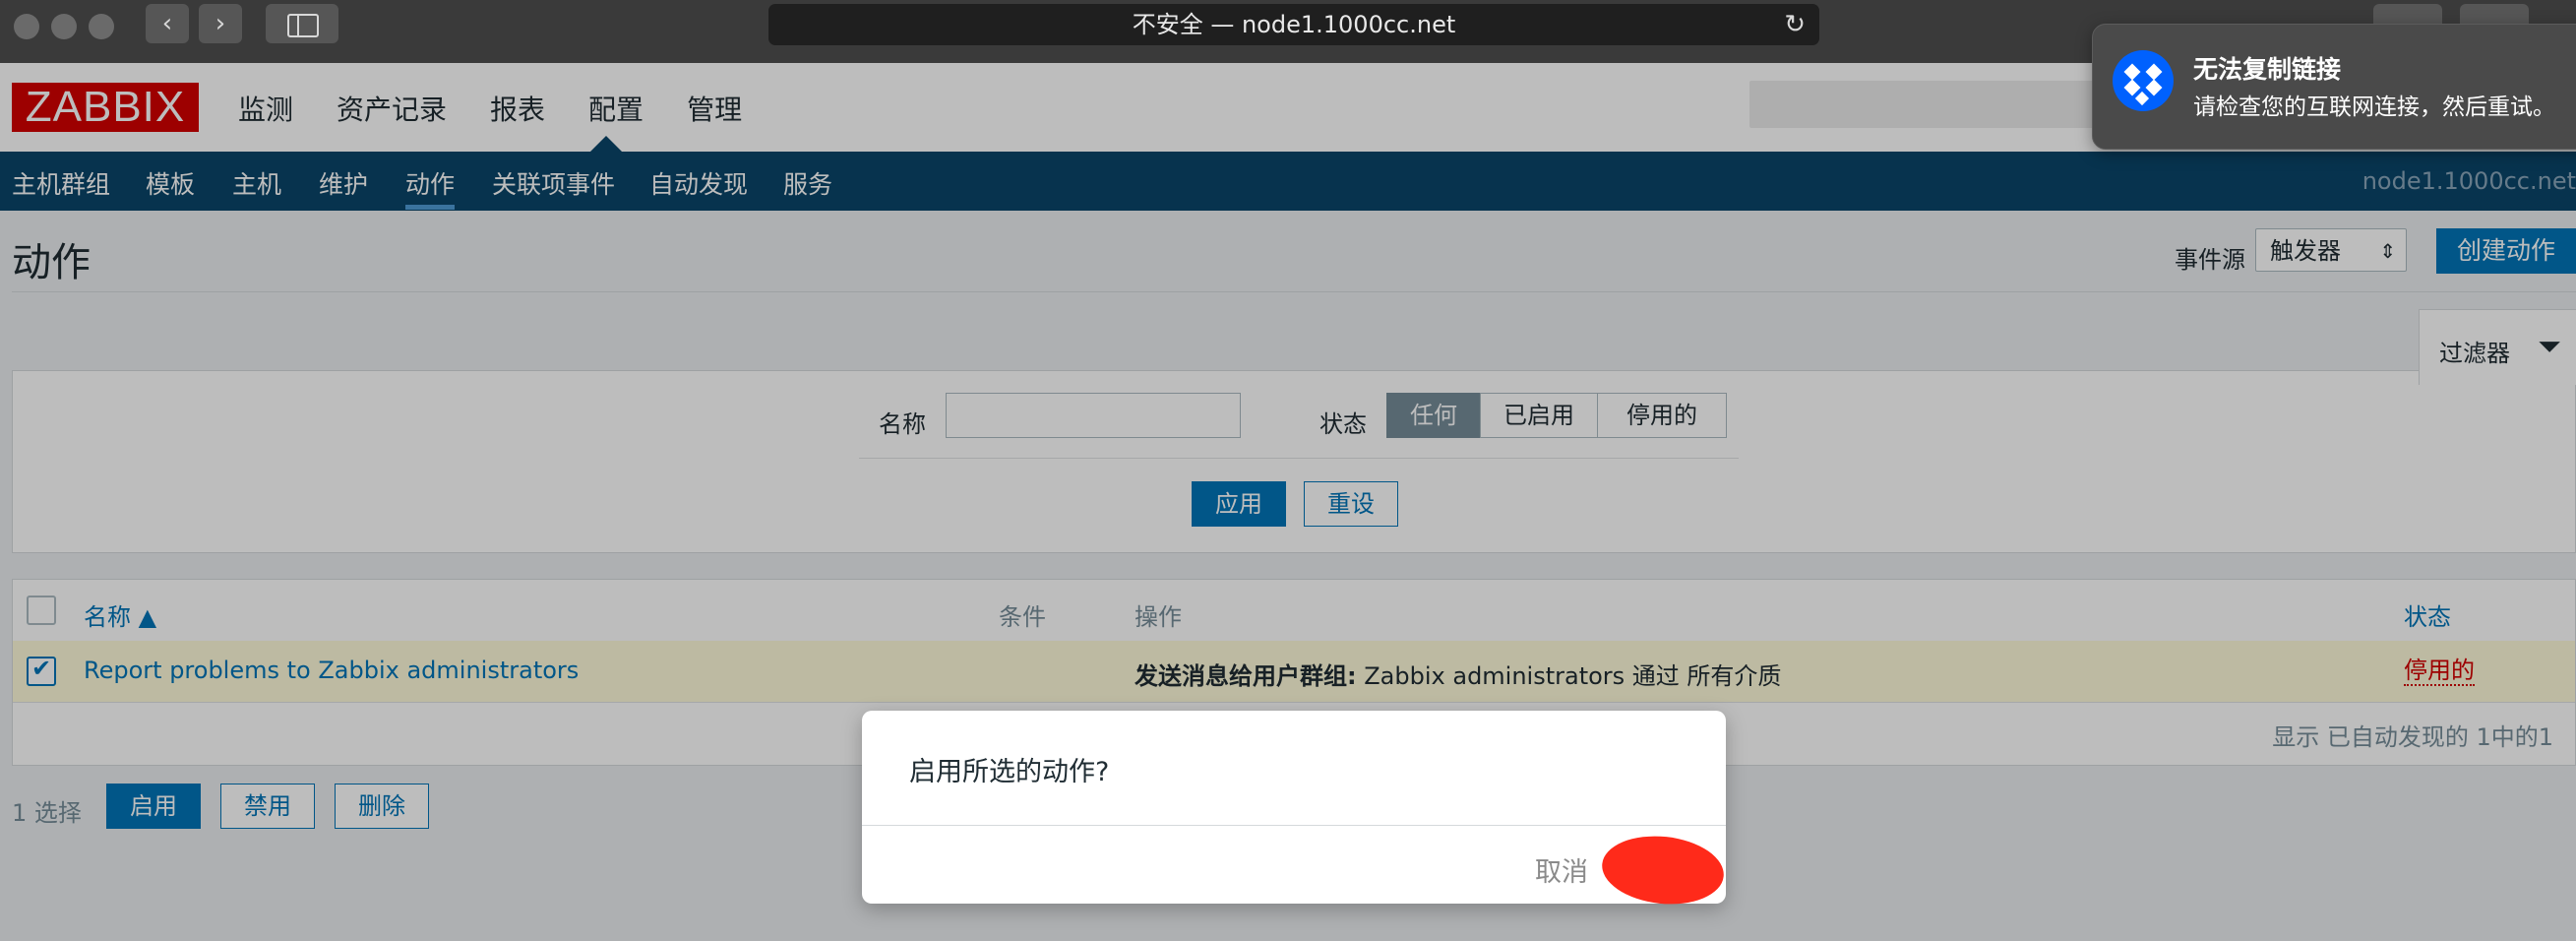 The height and width of the screenshot is (941, 2576). What do you see at coordinates (1795, 24) in the screenshot?
I see `reload-icon: ↻` at bounding box center [1795, 24].